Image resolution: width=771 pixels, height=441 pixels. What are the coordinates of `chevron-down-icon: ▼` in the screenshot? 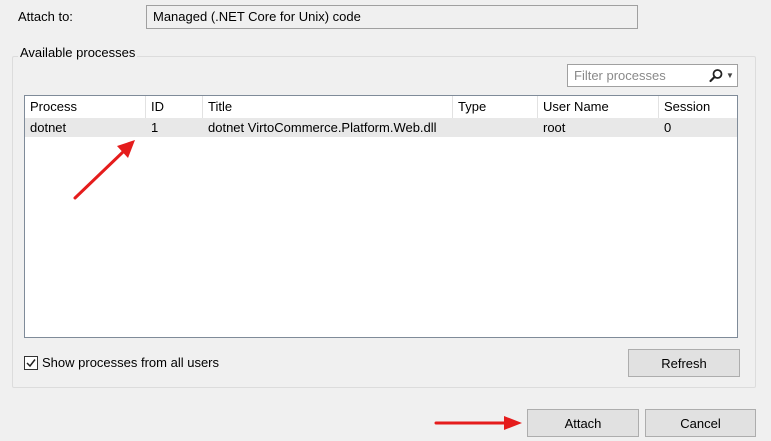 It's located at (730, 76).